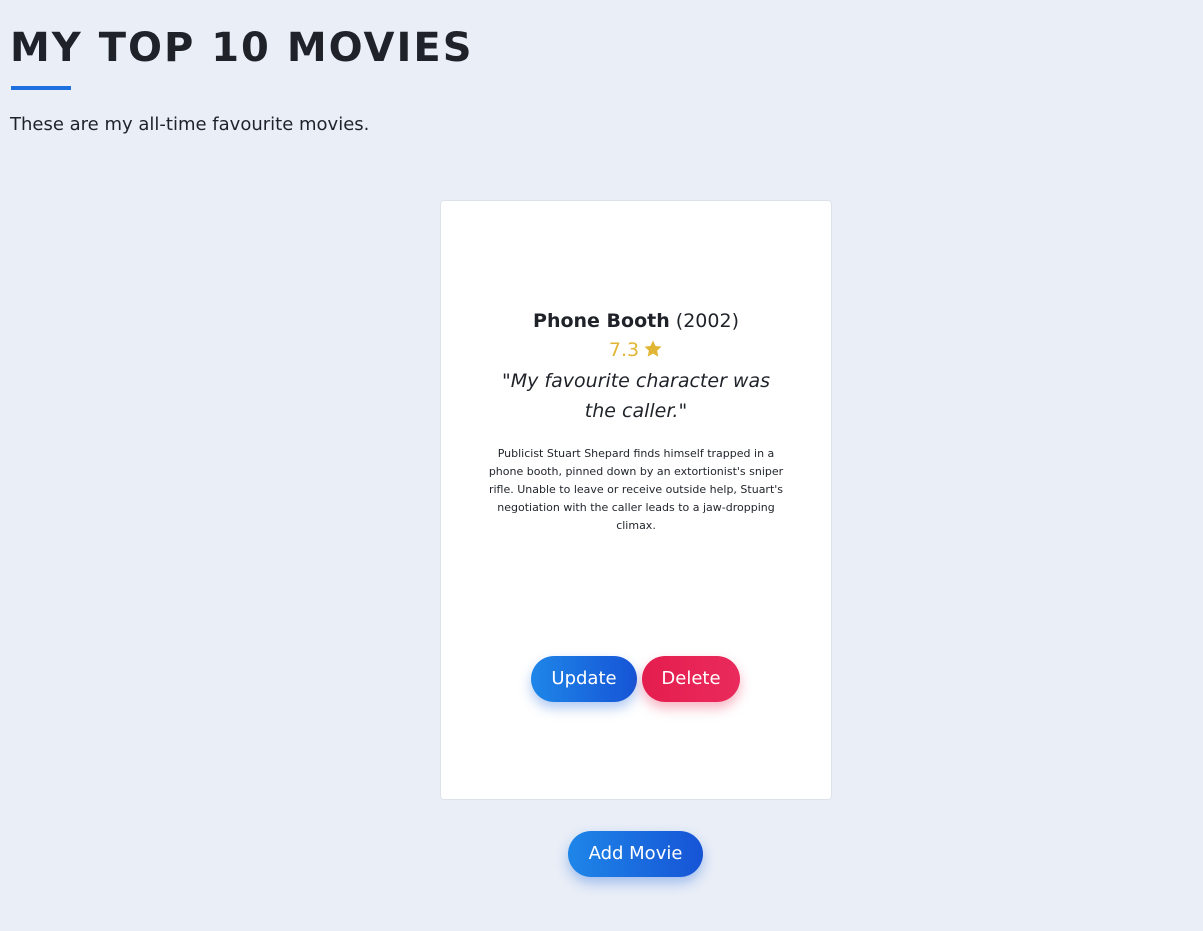 This screenshot has width=1203, height=931. What do you see at coordinates (653, 352) in the screenshot?
I see `star-icon` at bounding box center [653, 352].